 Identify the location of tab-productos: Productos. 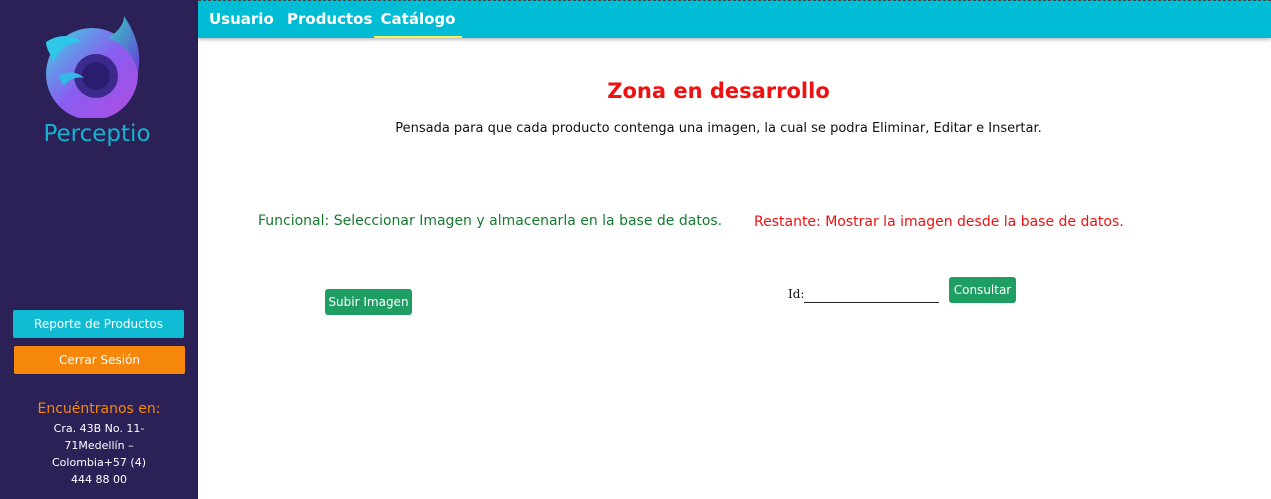
(329, 19).